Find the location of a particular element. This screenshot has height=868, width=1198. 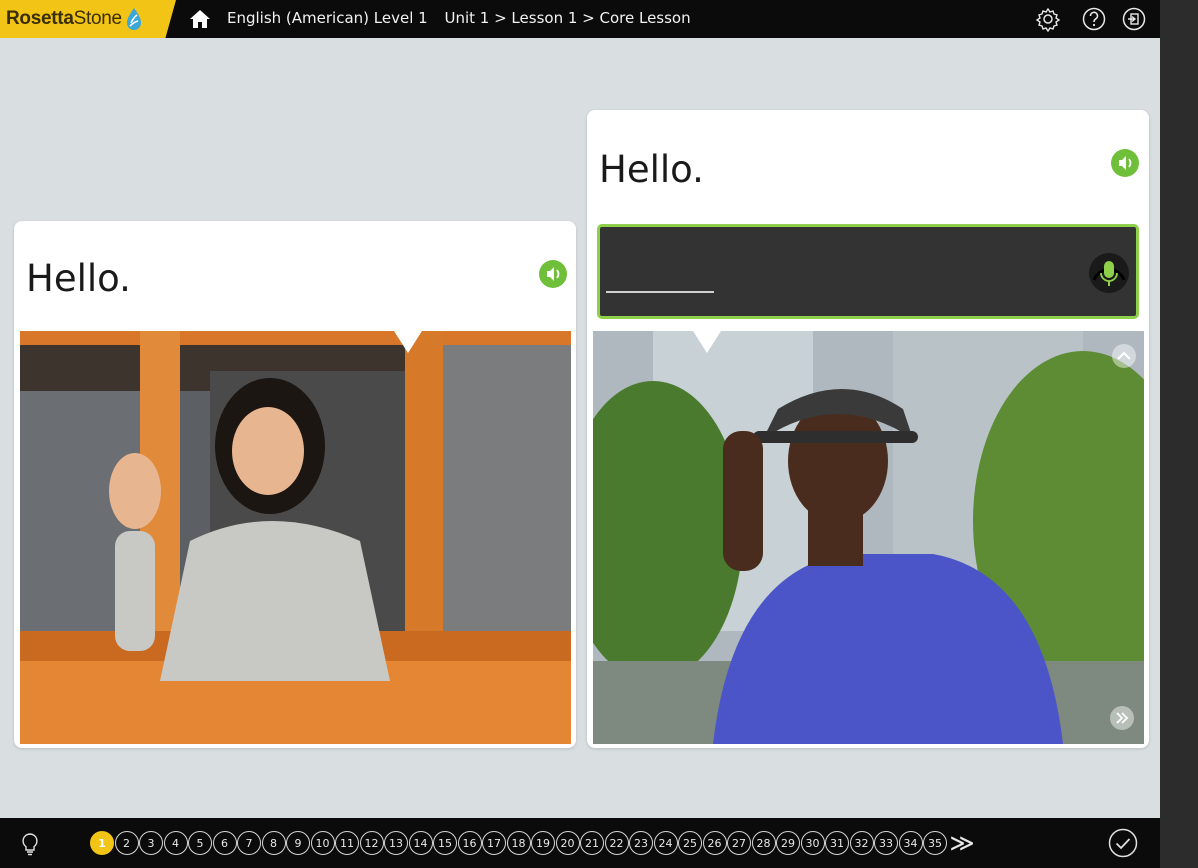

step-11: 11 is located at coordinates (347, 843).